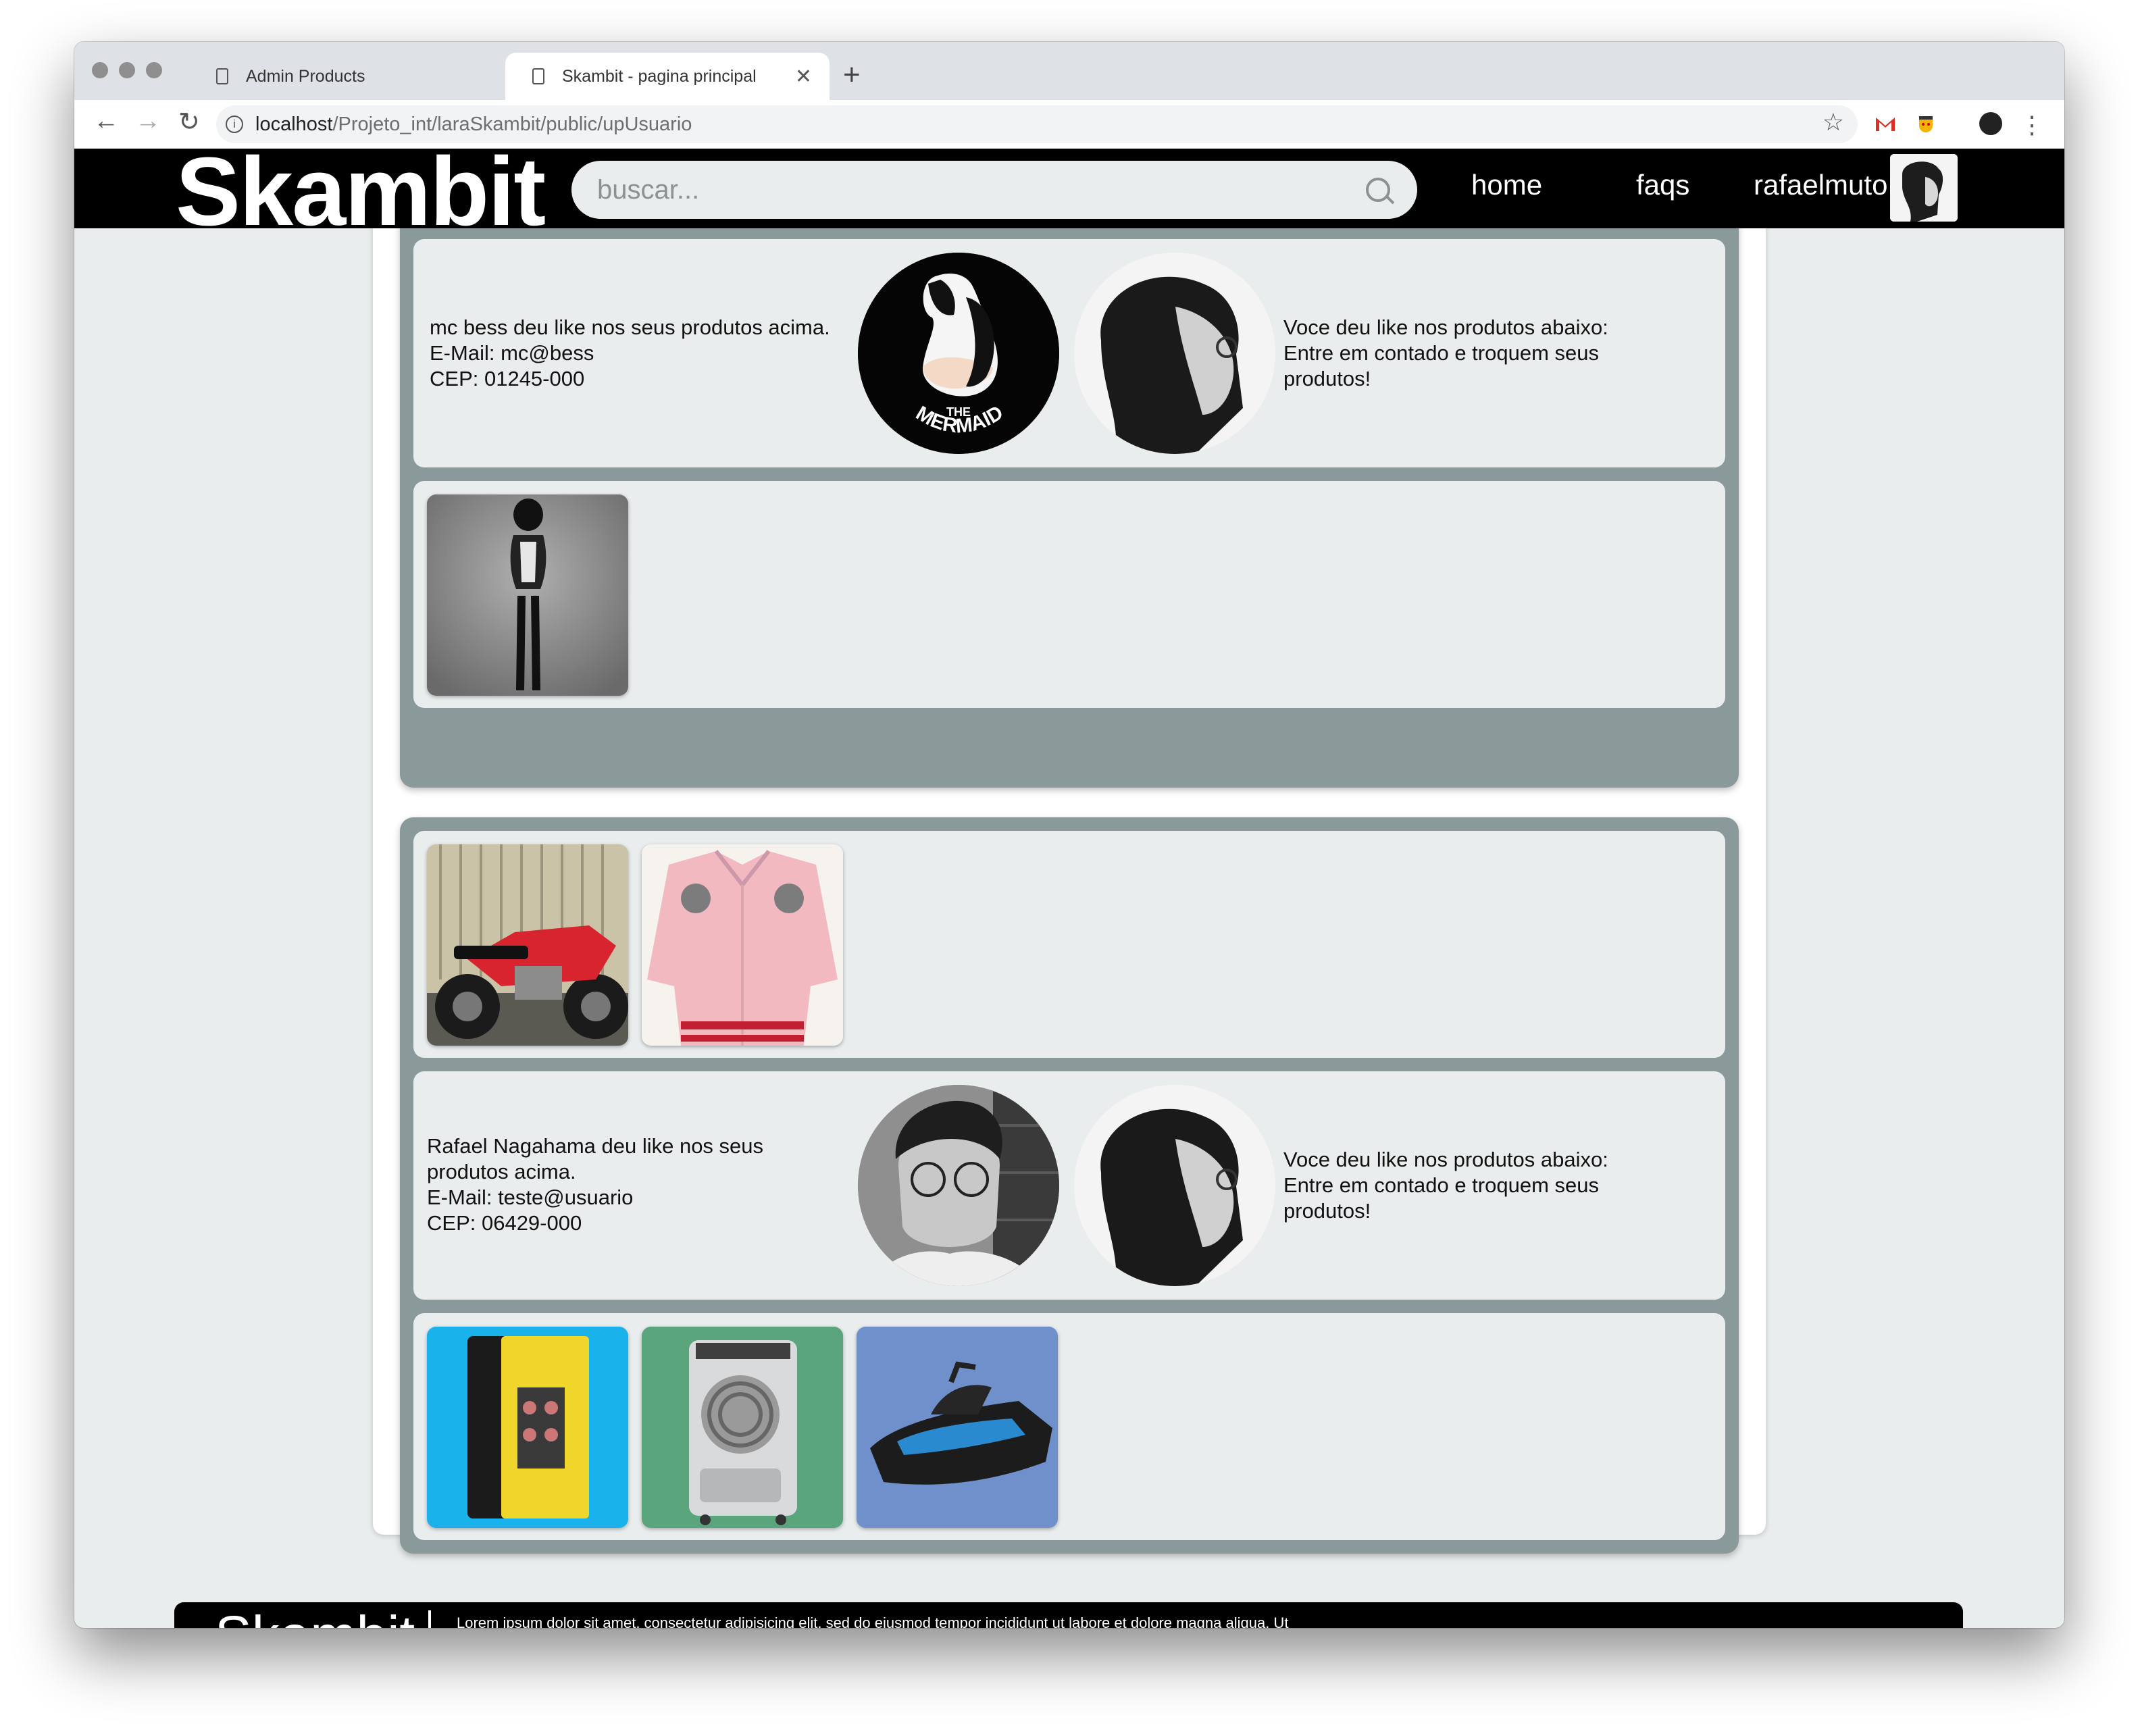 The image size is (2140, 1736). What do you see at coordinates (803, 76) in the screenshot?
I see `close-tab-icon: ✕` at bounding box center [803, 76].